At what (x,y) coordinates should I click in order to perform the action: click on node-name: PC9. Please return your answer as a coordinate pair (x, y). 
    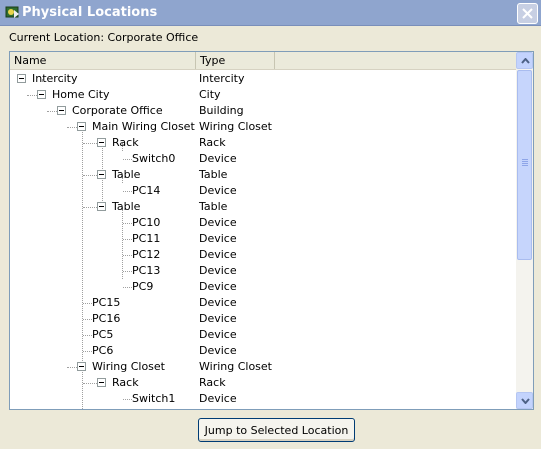
    Looking at the image, I should click on (143, 286).